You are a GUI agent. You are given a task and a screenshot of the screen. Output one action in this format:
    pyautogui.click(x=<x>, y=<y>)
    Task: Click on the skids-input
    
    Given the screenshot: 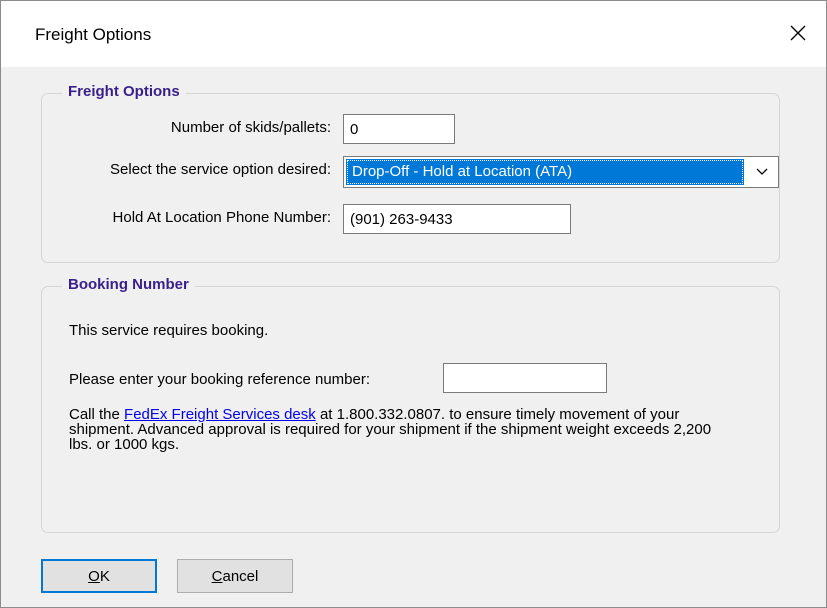 What is the action you would take?
    pyautogui.click(x=399, y=129)
    